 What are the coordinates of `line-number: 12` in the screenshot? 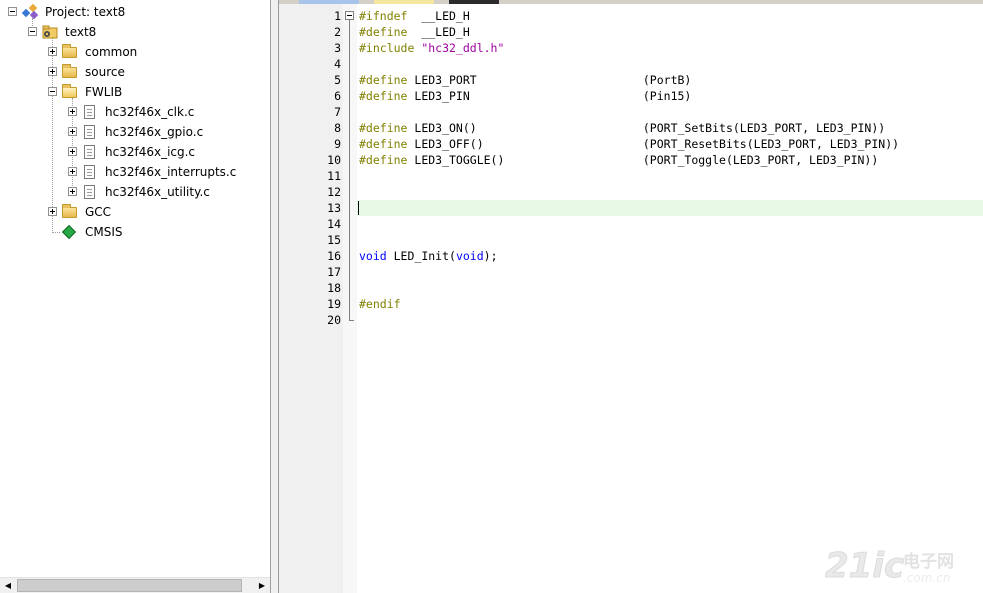 It's located at (334, 192).